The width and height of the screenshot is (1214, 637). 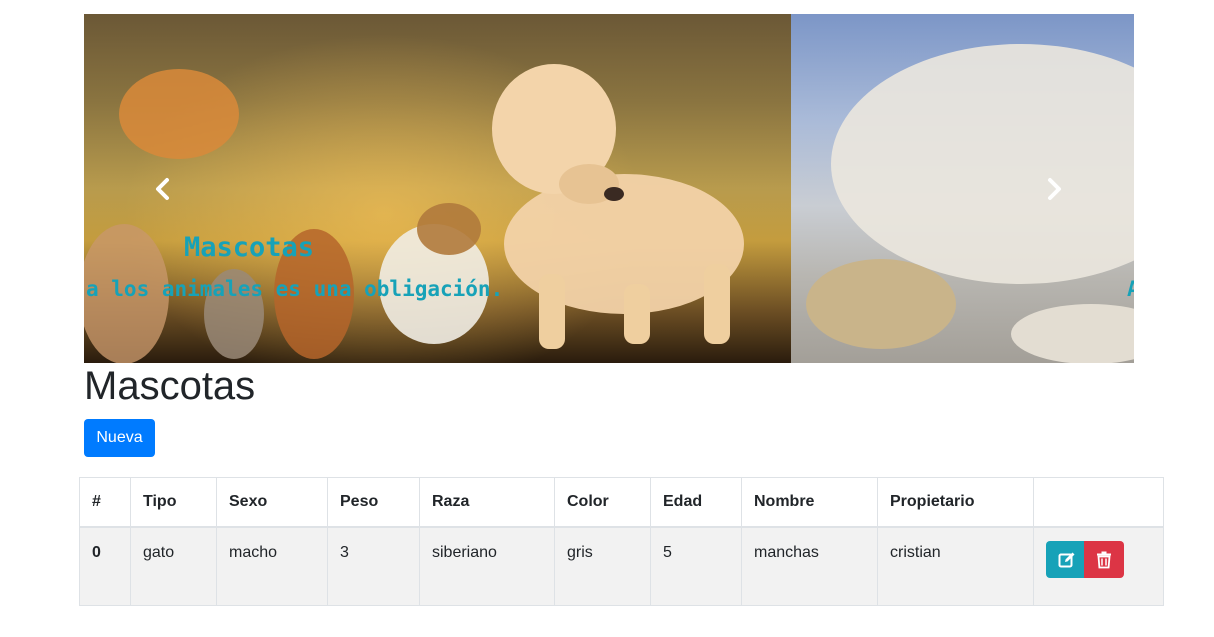 I want to click on column-header-propietario: Propietario, so click(x=955, y=502).